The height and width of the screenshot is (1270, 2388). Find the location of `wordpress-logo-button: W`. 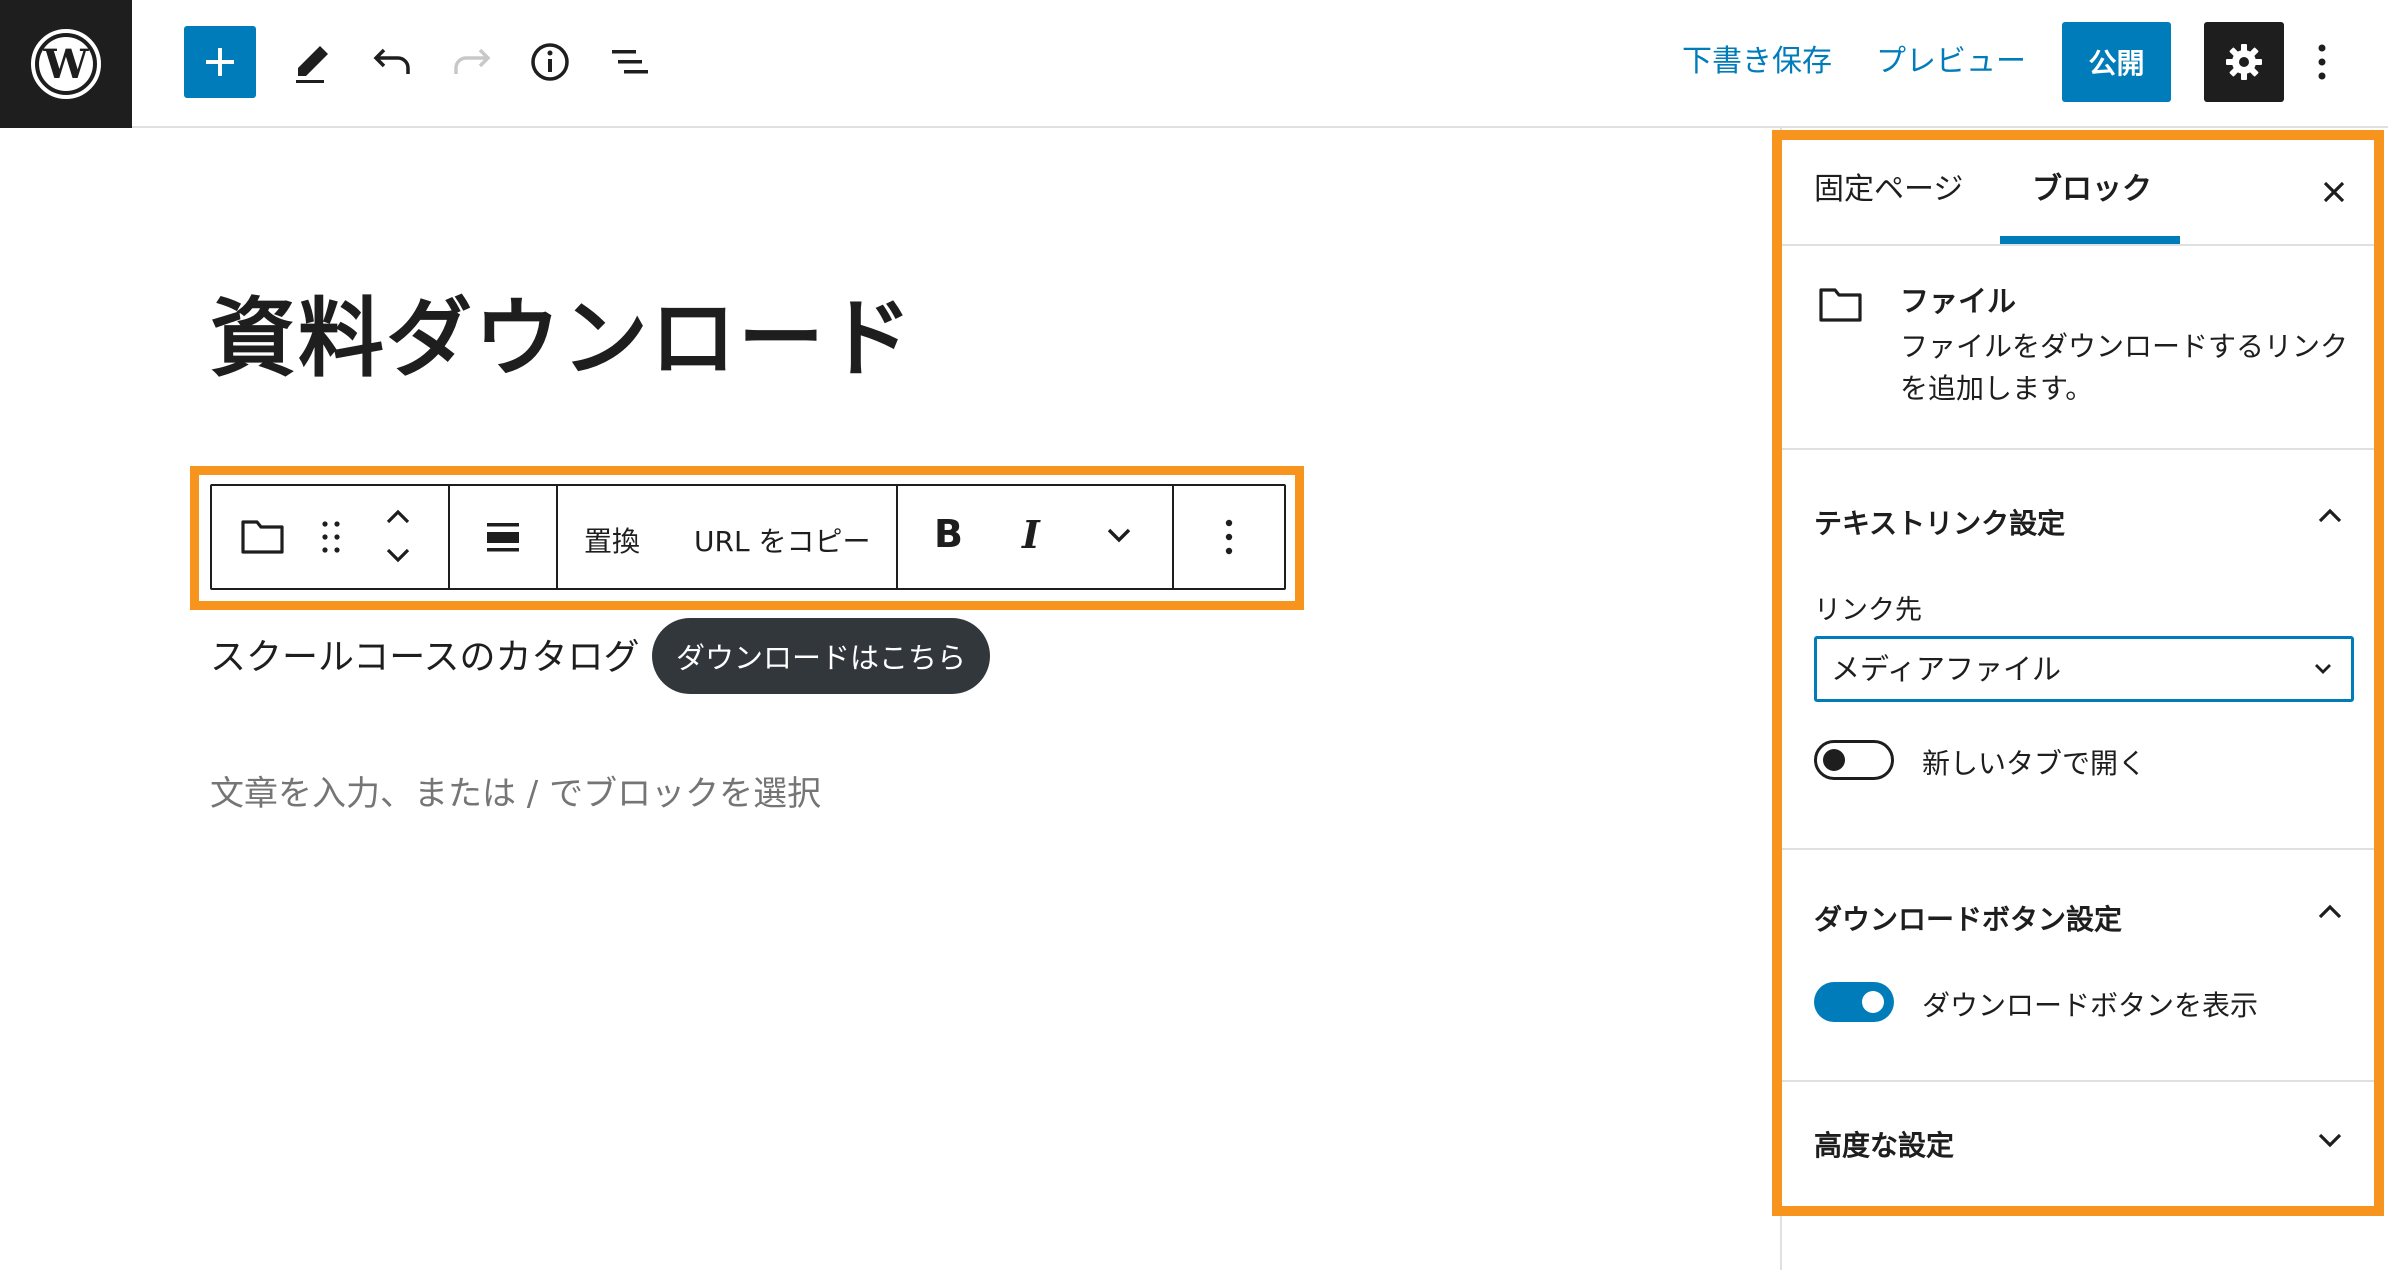

wordpress-logo-button: W is located at coordinates (66, 64).